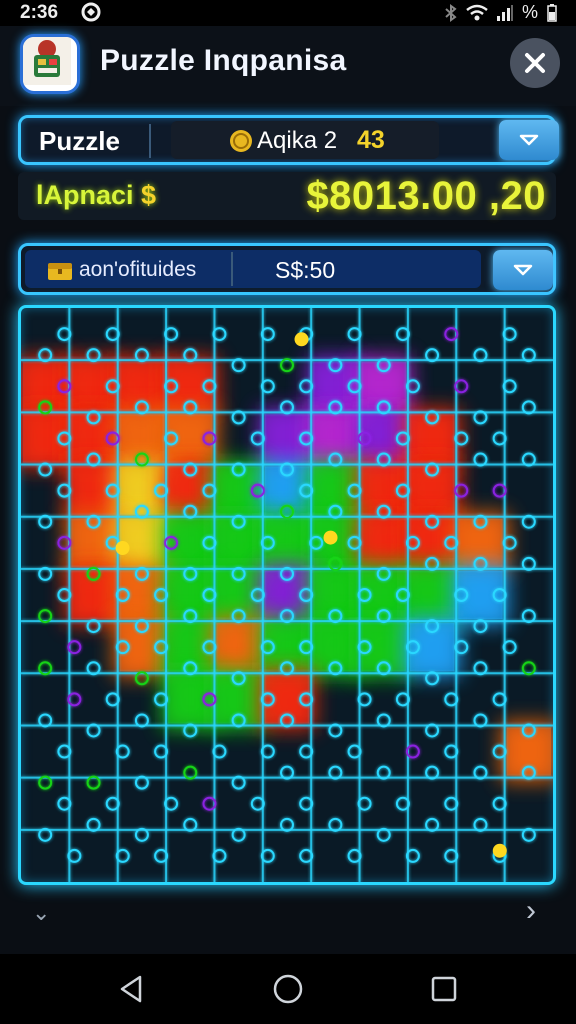 The width and height of the screenshot is (576, 1024). What do you see at coordinates (504, 12) in the screenshot?
I see `signal-icon` at bounding box center [504, 12].